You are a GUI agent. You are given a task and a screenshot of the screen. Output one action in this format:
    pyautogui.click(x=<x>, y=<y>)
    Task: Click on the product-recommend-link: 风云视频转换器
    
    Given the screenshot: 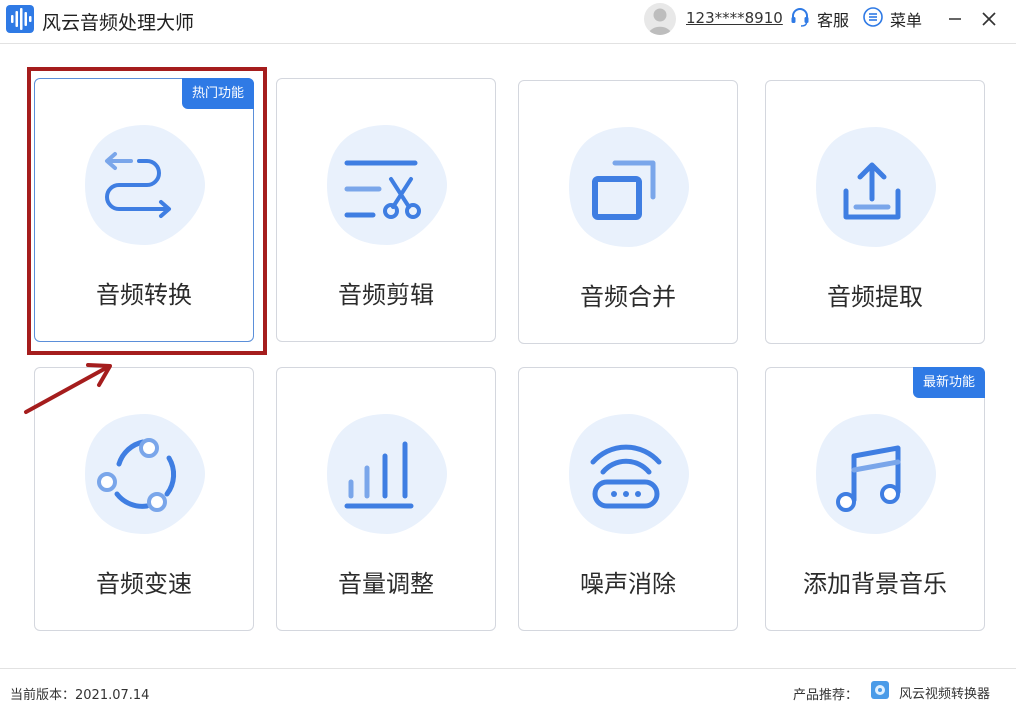 What is the action you would take?
    pyautogui.click(x=930, y=692)
    